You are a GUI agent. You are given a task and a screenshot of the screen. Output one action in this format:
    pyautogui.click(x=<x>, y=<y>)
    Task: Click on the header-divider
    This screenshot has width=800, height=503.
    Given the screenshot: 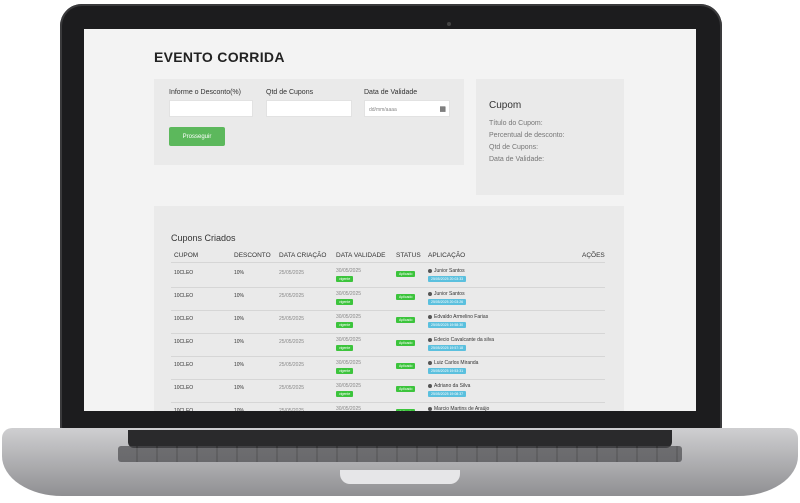 What is the action you would take?
    pyautogui.click(x=388, y=262)
    